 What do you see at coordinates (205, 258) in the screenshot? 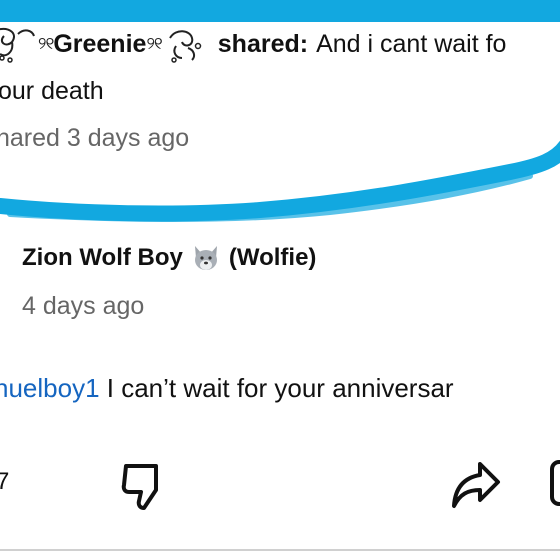
I see `wolf-emoji-icon` at bounding box center [205, 258].